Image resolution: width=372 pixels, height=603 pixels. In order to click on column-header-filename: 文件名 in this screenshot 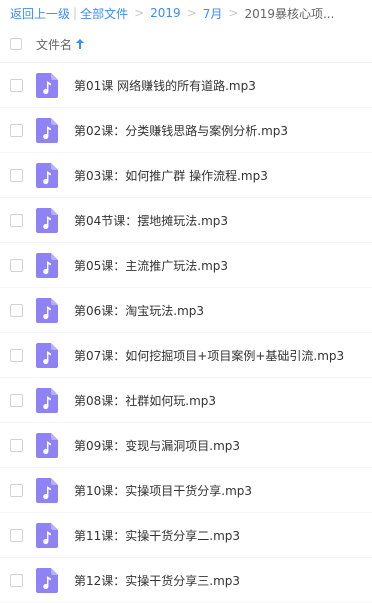, I will do `click(54, 44)`.